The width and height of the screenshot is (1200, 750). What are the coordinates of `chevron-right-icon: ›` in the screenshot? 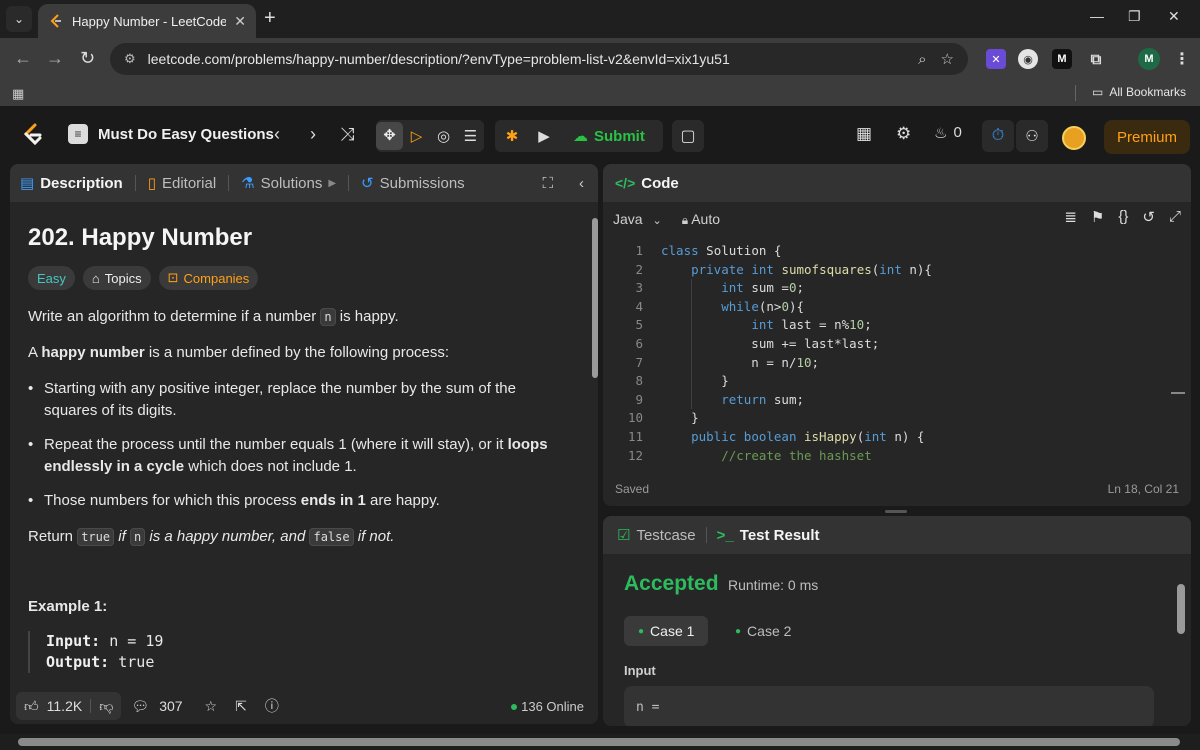 It's located at (313, 134).